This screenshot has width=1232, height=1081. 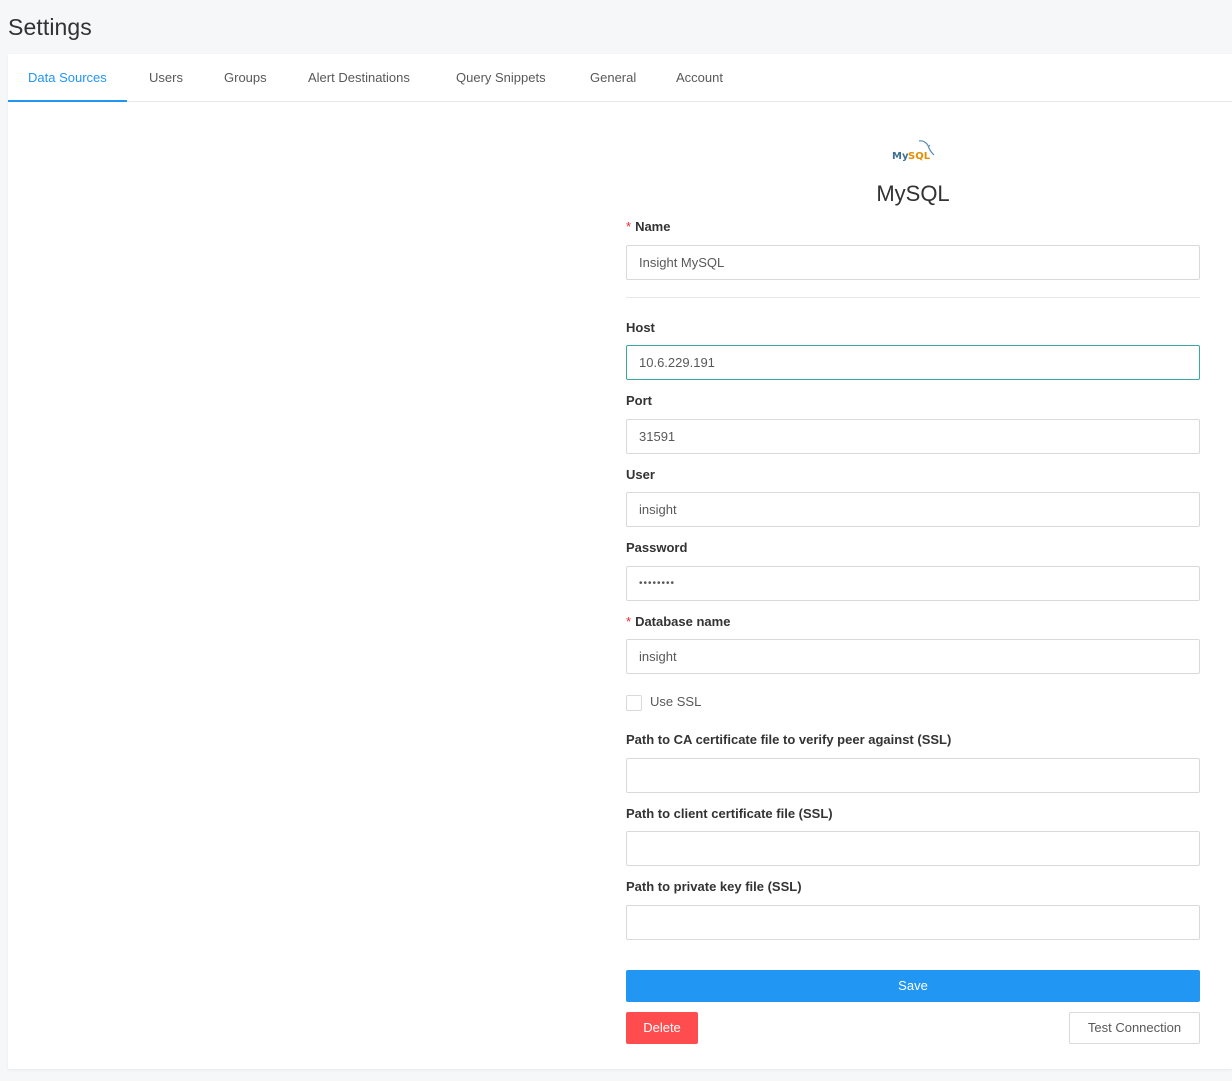 I want to click on page-title: Settings, so click(x=50, y=27).